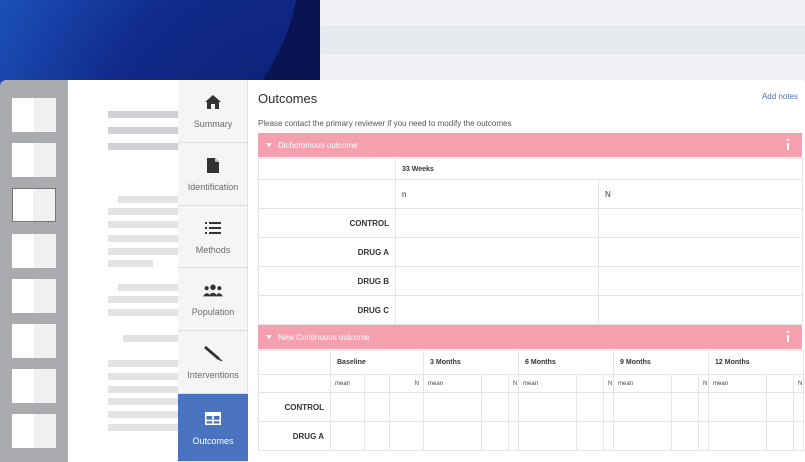 This screenshot has height=462, width=805. I want to click on tab-methods: Methods, so click(213, 237).